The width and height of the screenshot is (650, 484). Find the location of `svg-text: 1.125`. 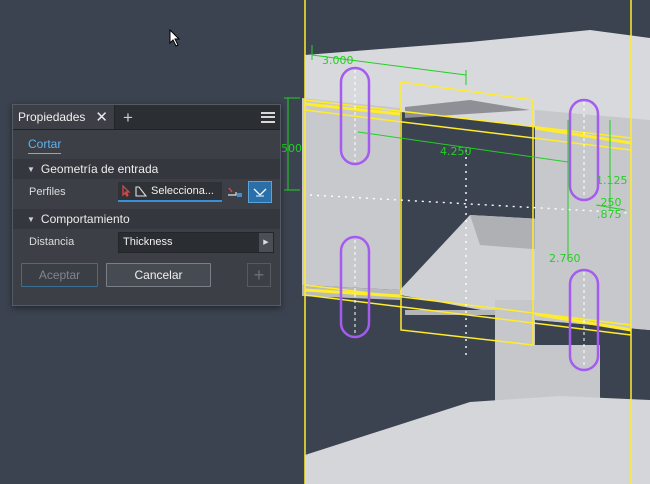

svg-text: 1.125 is located at coordinates (612, 180).